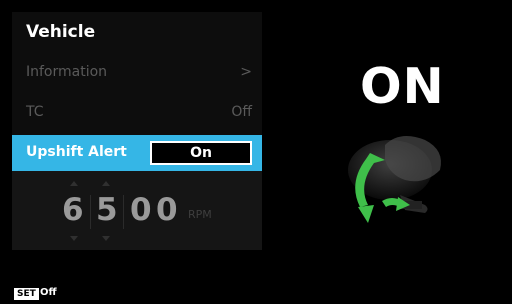 Image resolution: width=512 pixels, height=304 pixels. I want to click on menu-item-value: Off, so click(241, 112).